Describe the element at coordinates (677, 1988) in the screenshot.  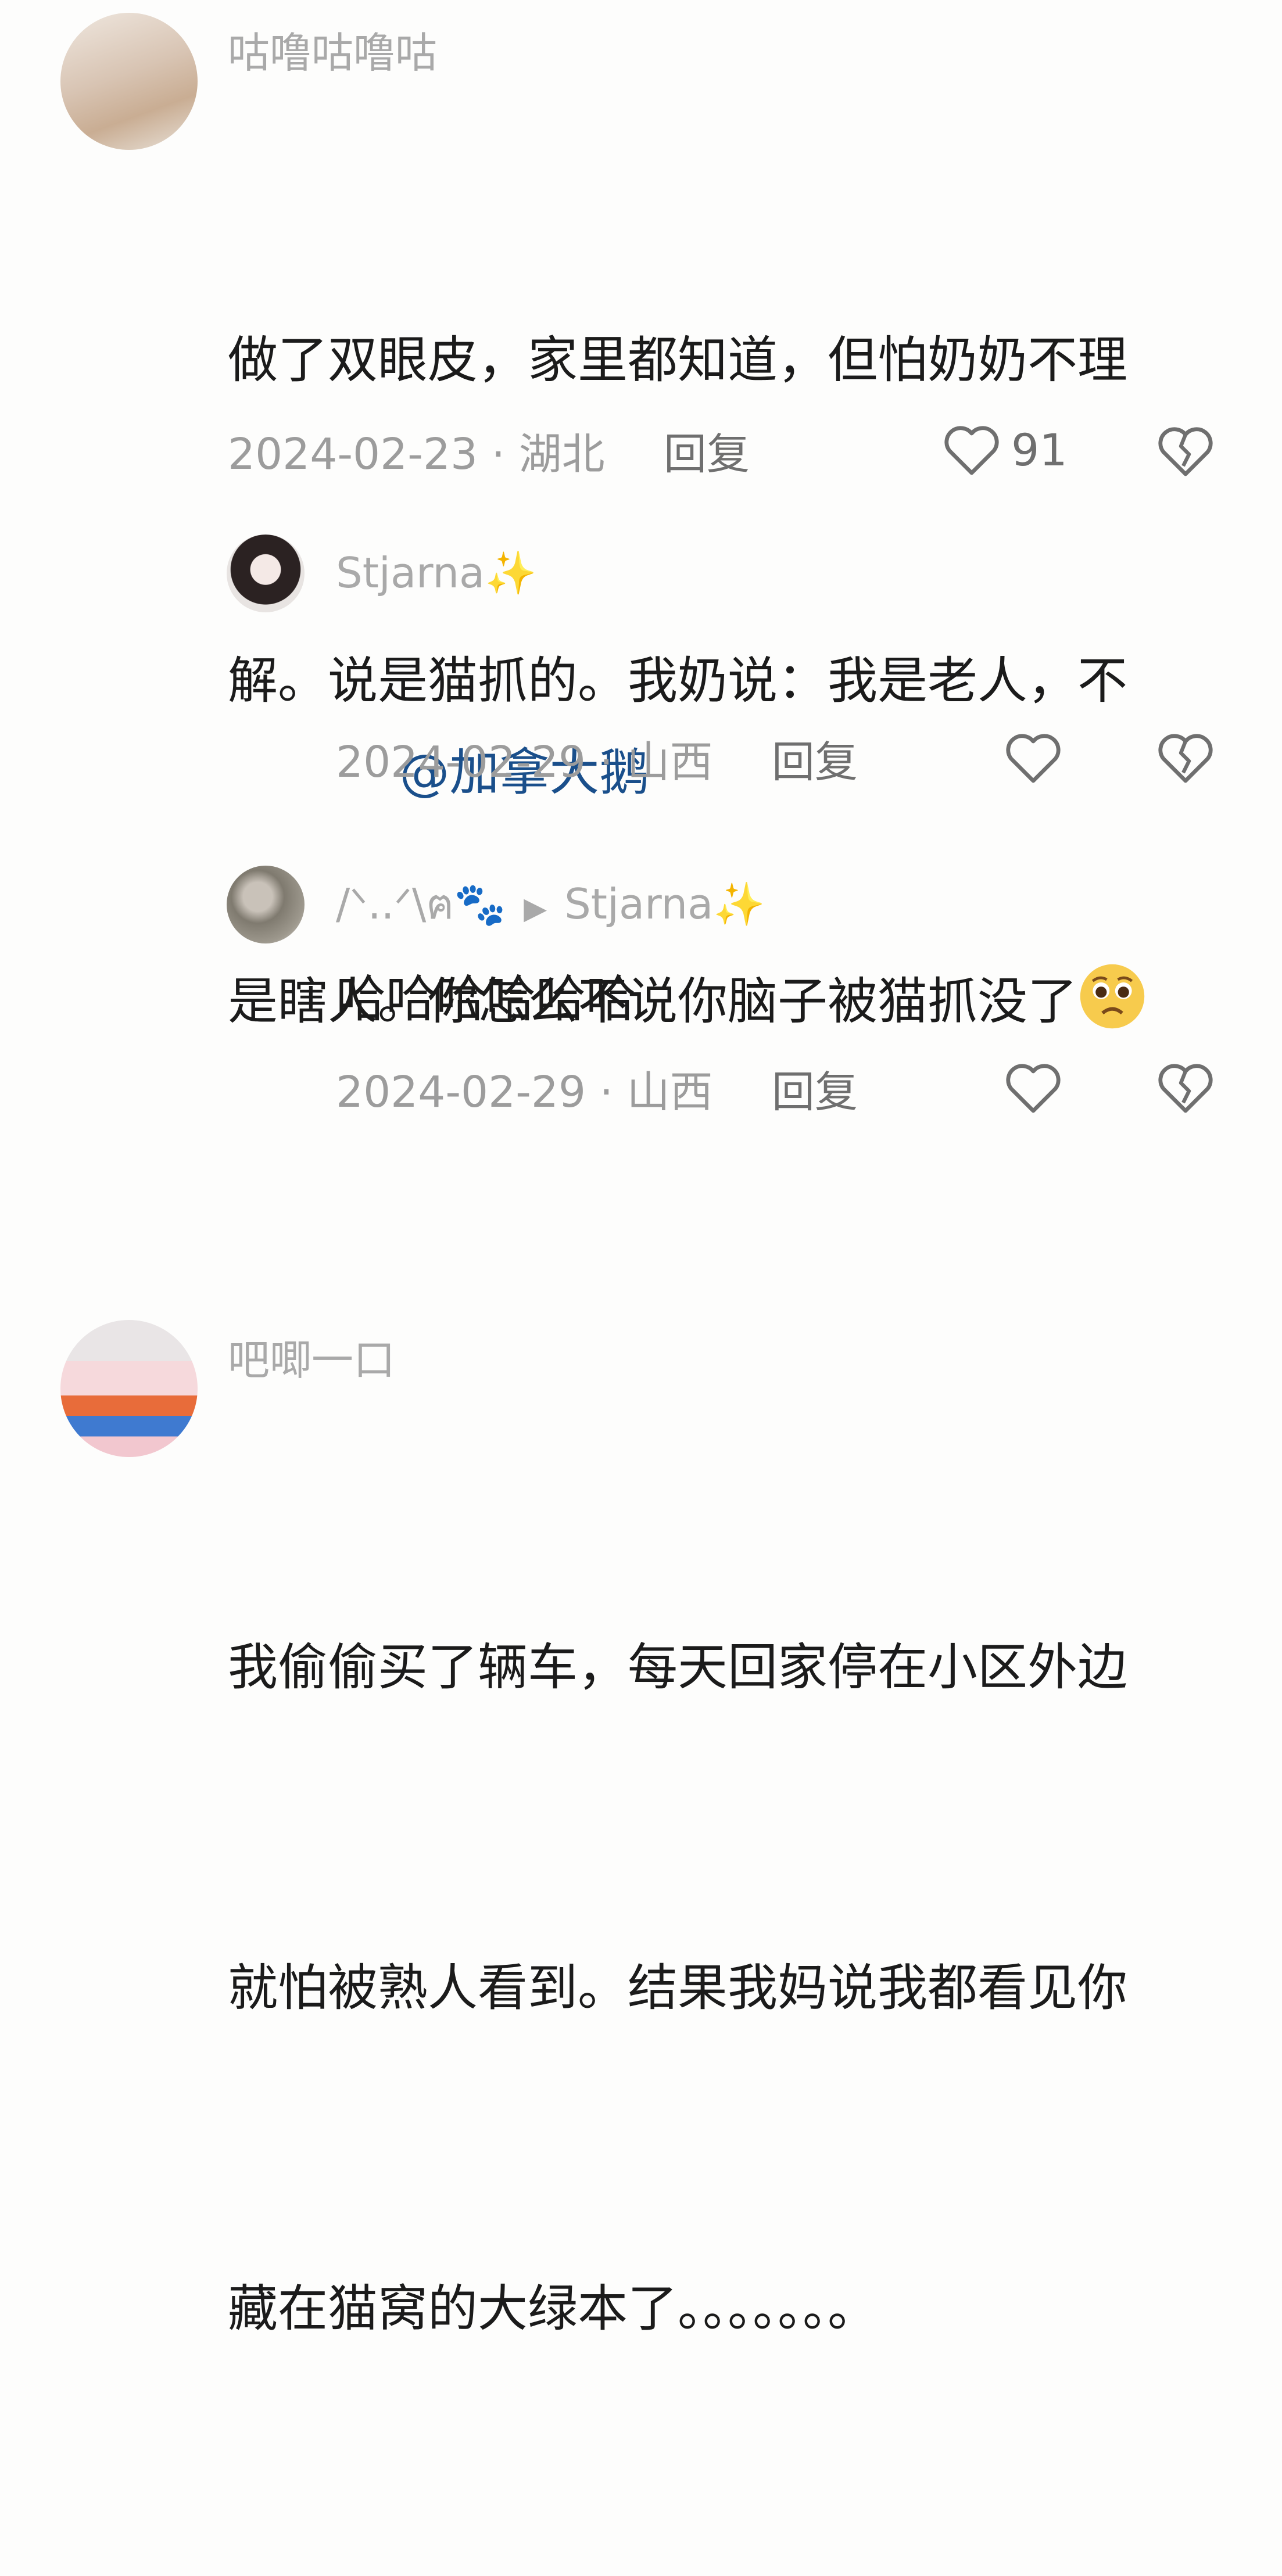
I see `comment-line: 就怕被熟人看到。结果我妈说我都看见你` at that location.